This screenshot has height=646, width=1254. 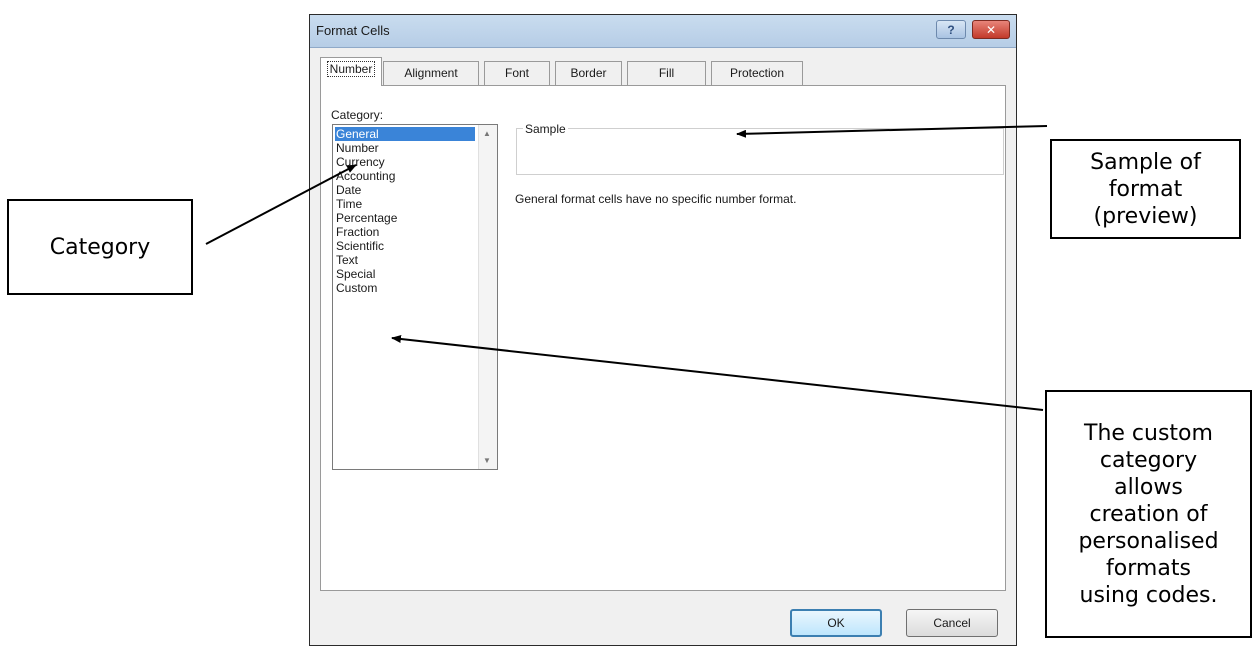 I want to click on tab-label: Protection, so click(x=757, y=73).